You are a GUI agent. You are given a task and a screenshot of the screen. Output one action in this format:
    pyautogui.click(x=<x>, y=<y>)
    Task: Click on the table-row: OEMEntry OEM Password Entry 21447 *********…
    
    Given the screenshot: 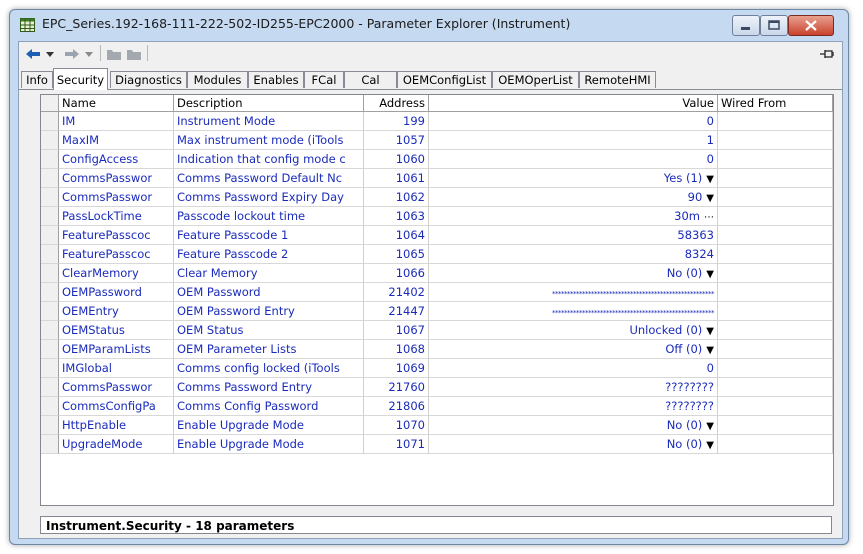 What is the action you would take?
    pyautogui.click(x=437, y=311)
    